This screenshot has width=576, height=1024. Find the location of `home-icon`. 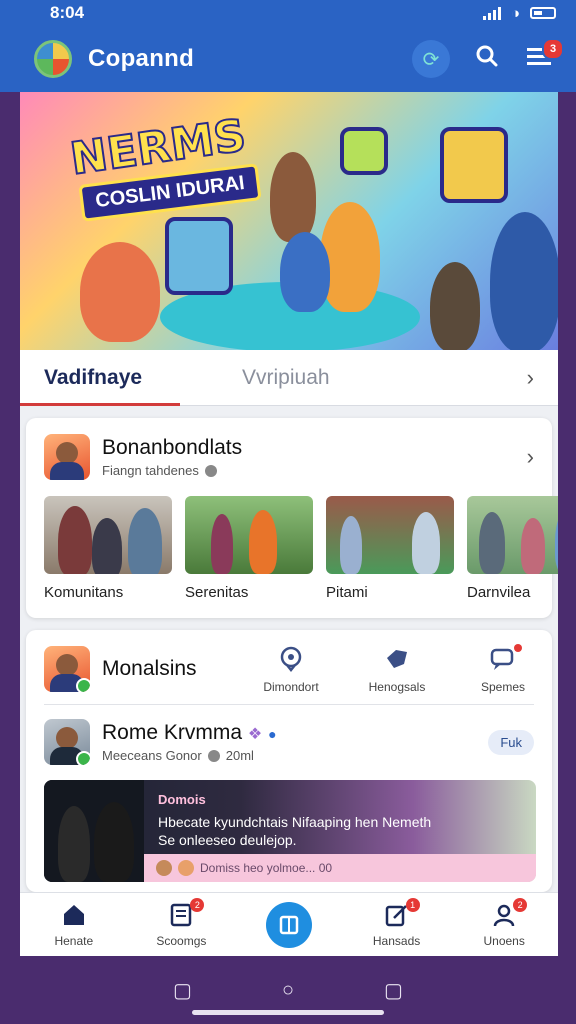

home-icon is located at coordinates (74, 916).